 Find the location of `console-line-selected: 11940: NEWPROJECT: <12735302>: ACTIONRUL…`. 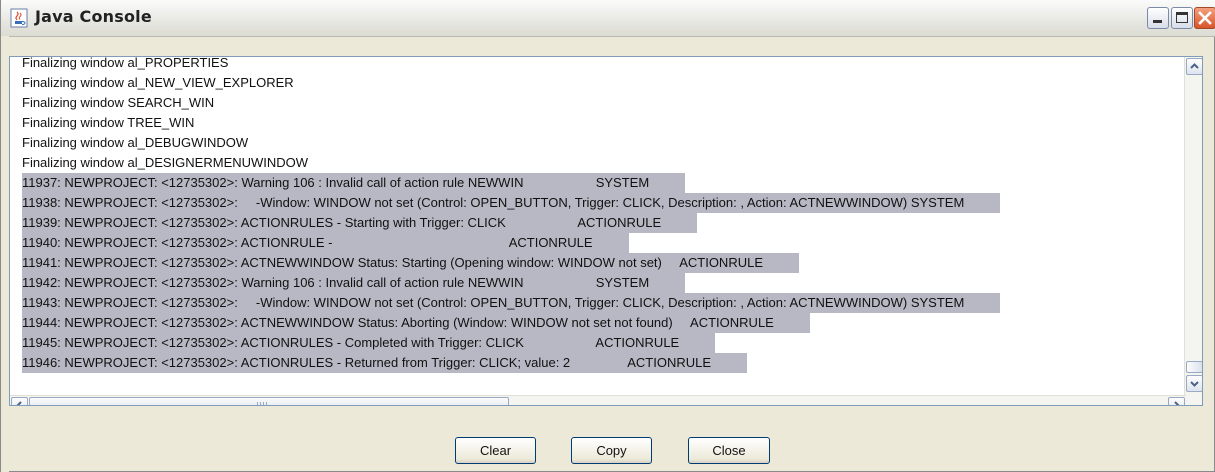

console-line-selected: 11940: NEWPROJECT: <12735302>: ACTIONRUL… is located at coordinates (325, 243).